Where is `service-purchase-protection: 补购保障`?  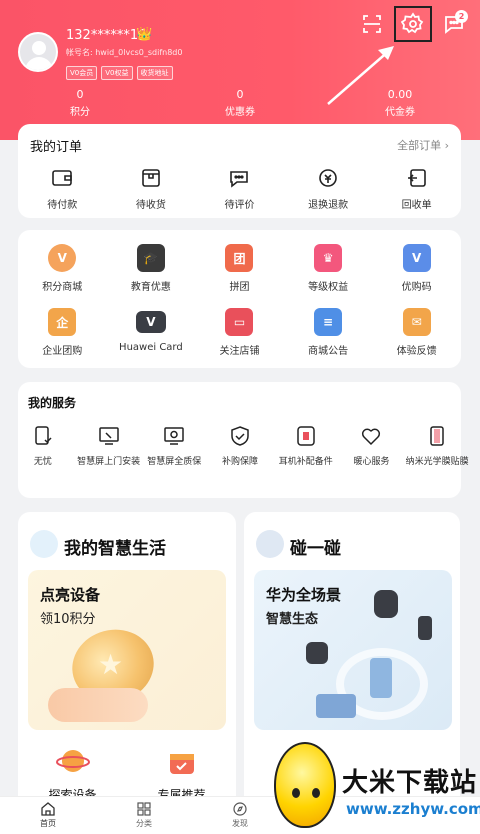
service-purchase-protection: 补购保障 is located at coordinates (240, 445).